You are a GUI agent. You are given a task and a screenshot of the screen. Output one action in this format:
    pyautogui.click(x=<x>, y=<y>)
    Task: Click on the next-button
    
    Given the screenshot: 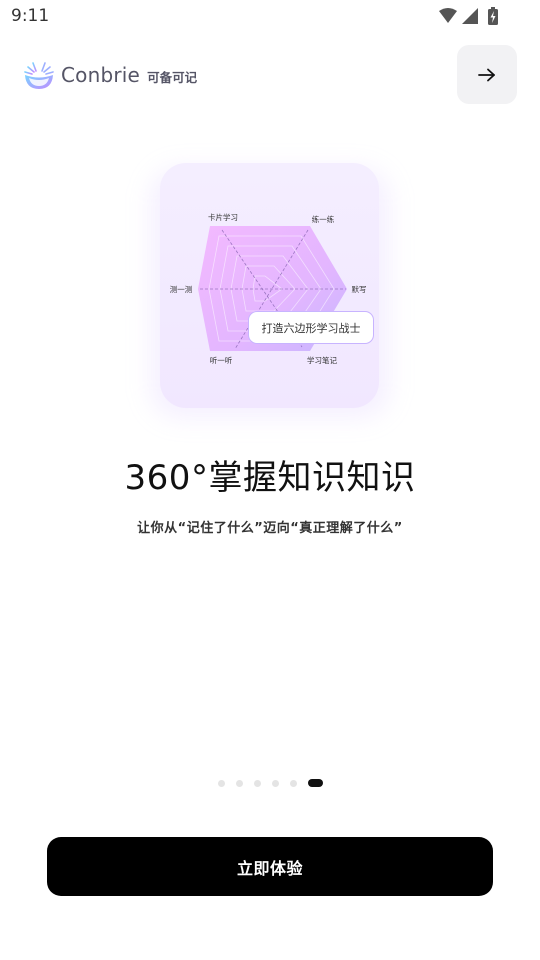 What is the action you would take?
    pyautogui.click(x=487, y=74)
    